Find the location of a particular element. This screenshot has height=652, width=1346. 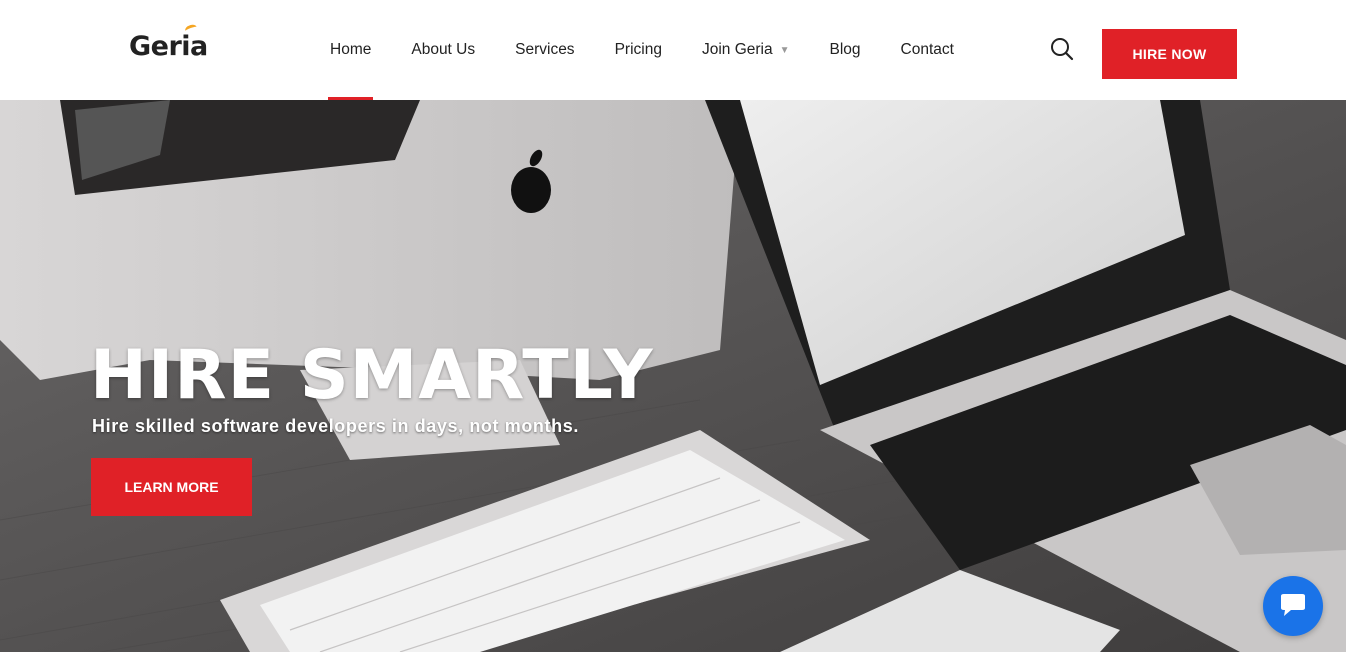

nav-item-label: Join Geria is located at coordinates (737, 49).